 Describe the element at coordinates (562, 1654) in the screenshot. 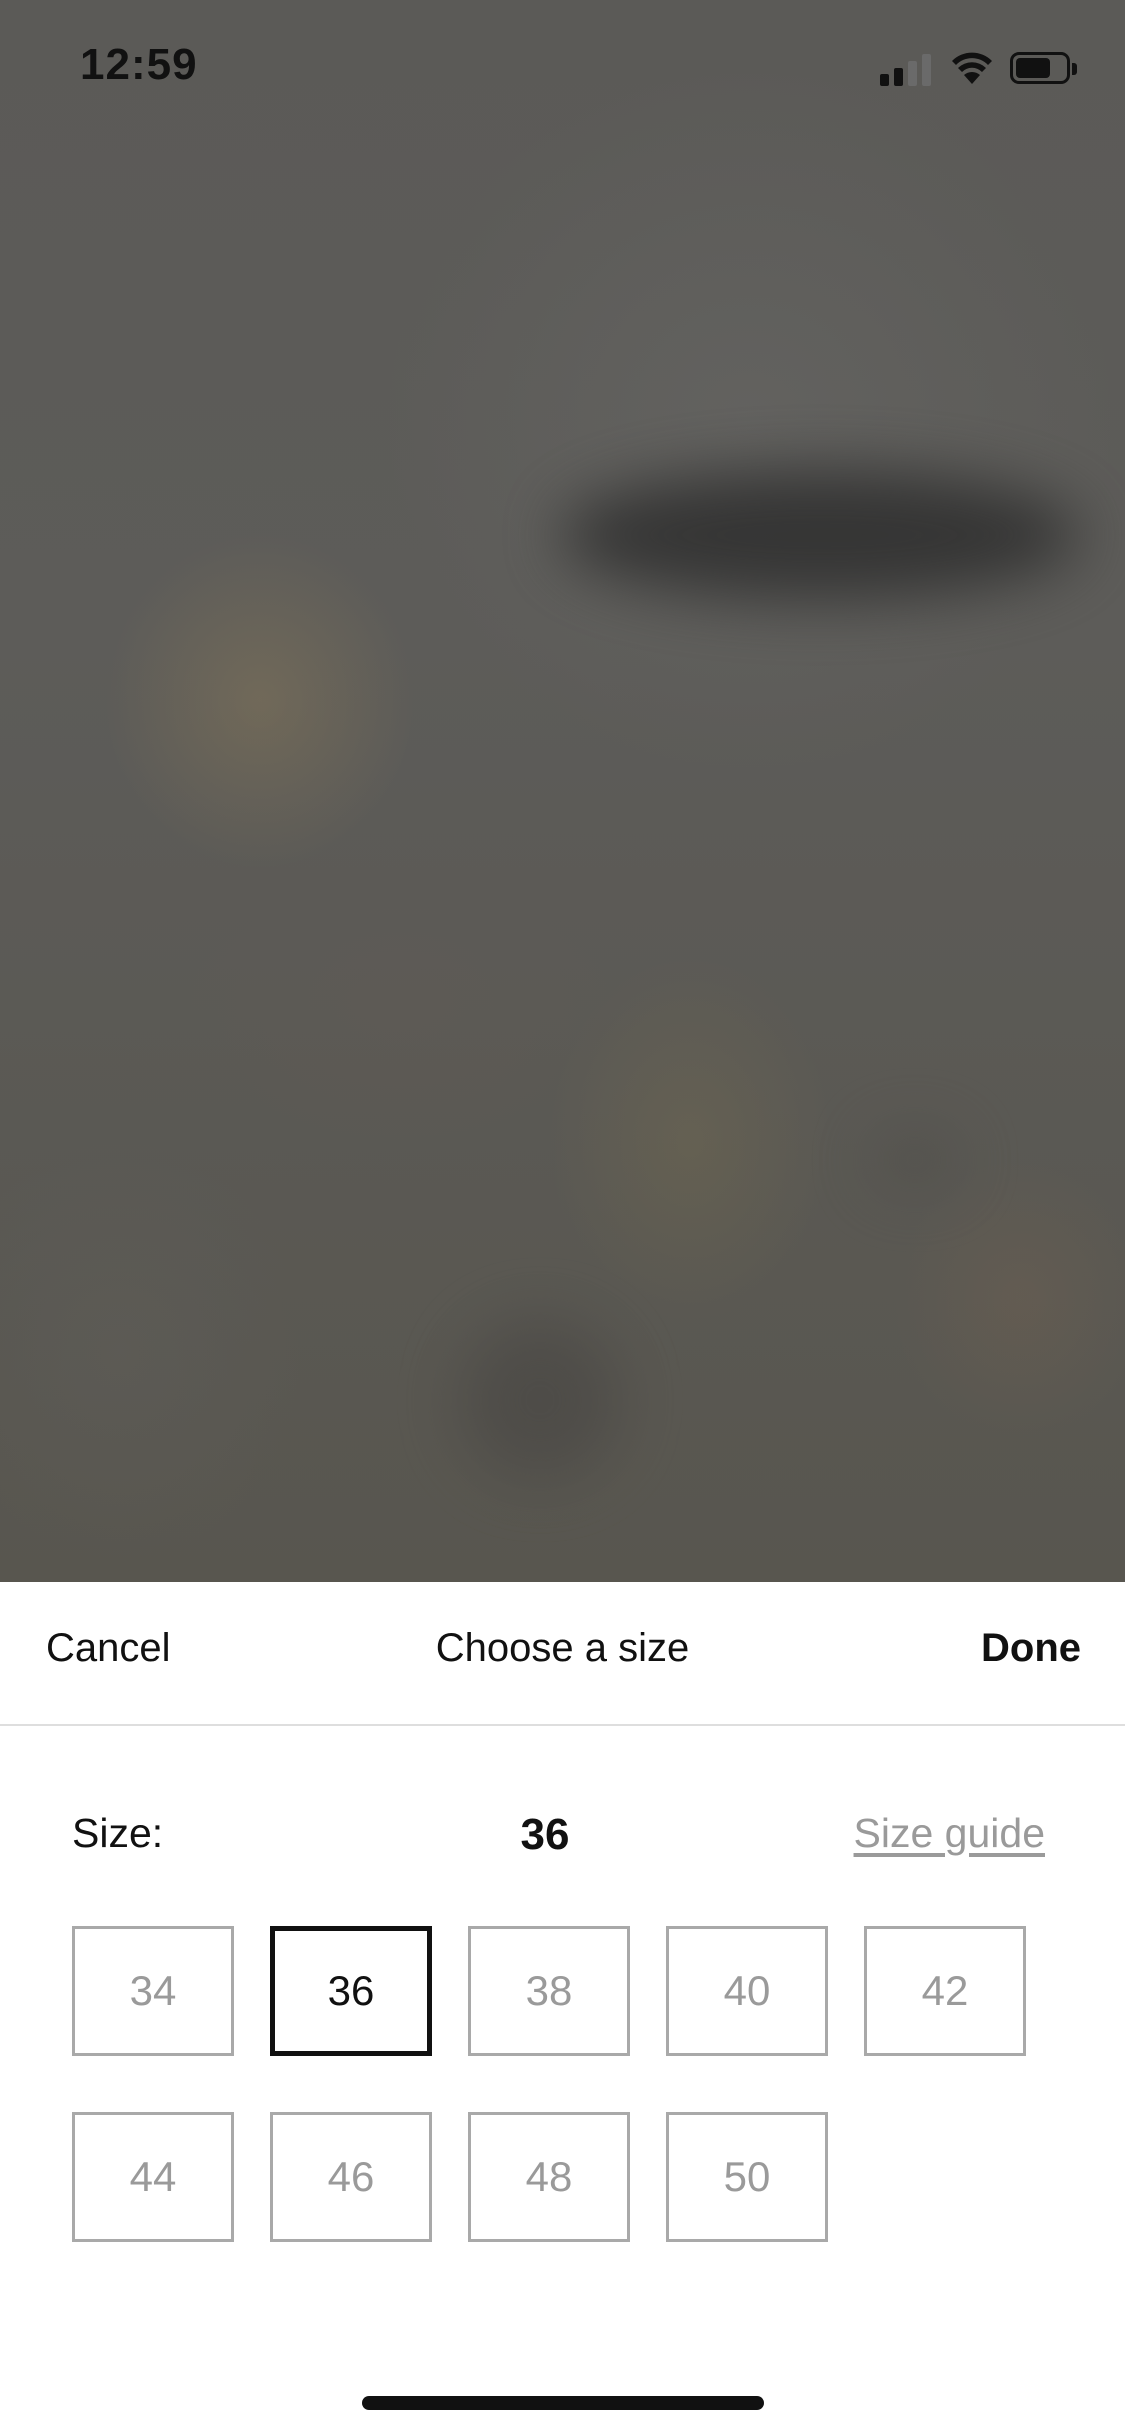

I see `sheet-header: Cancel Choose a size Done` at that location.